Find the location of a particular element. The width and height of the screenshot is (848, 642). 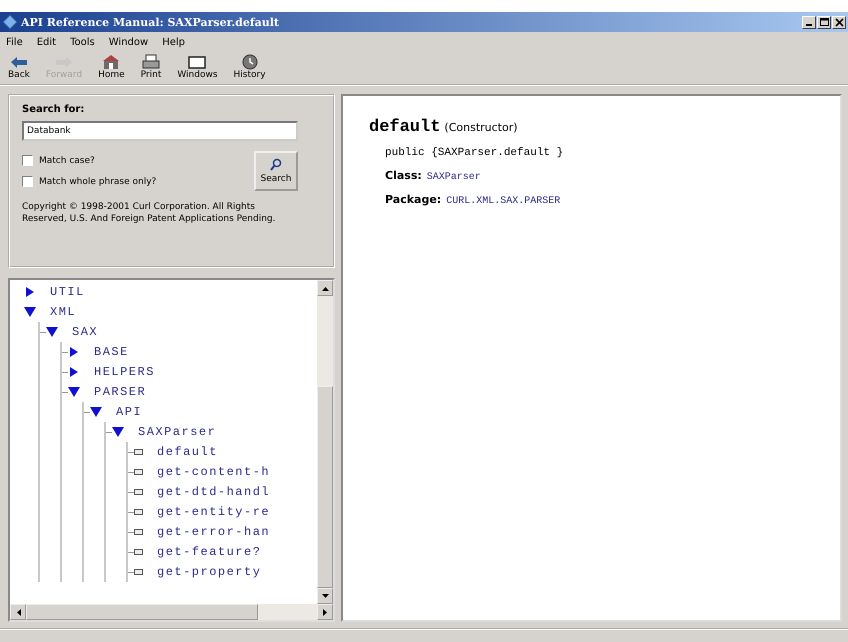

tree-item: default is located at coordinates (187, 452).